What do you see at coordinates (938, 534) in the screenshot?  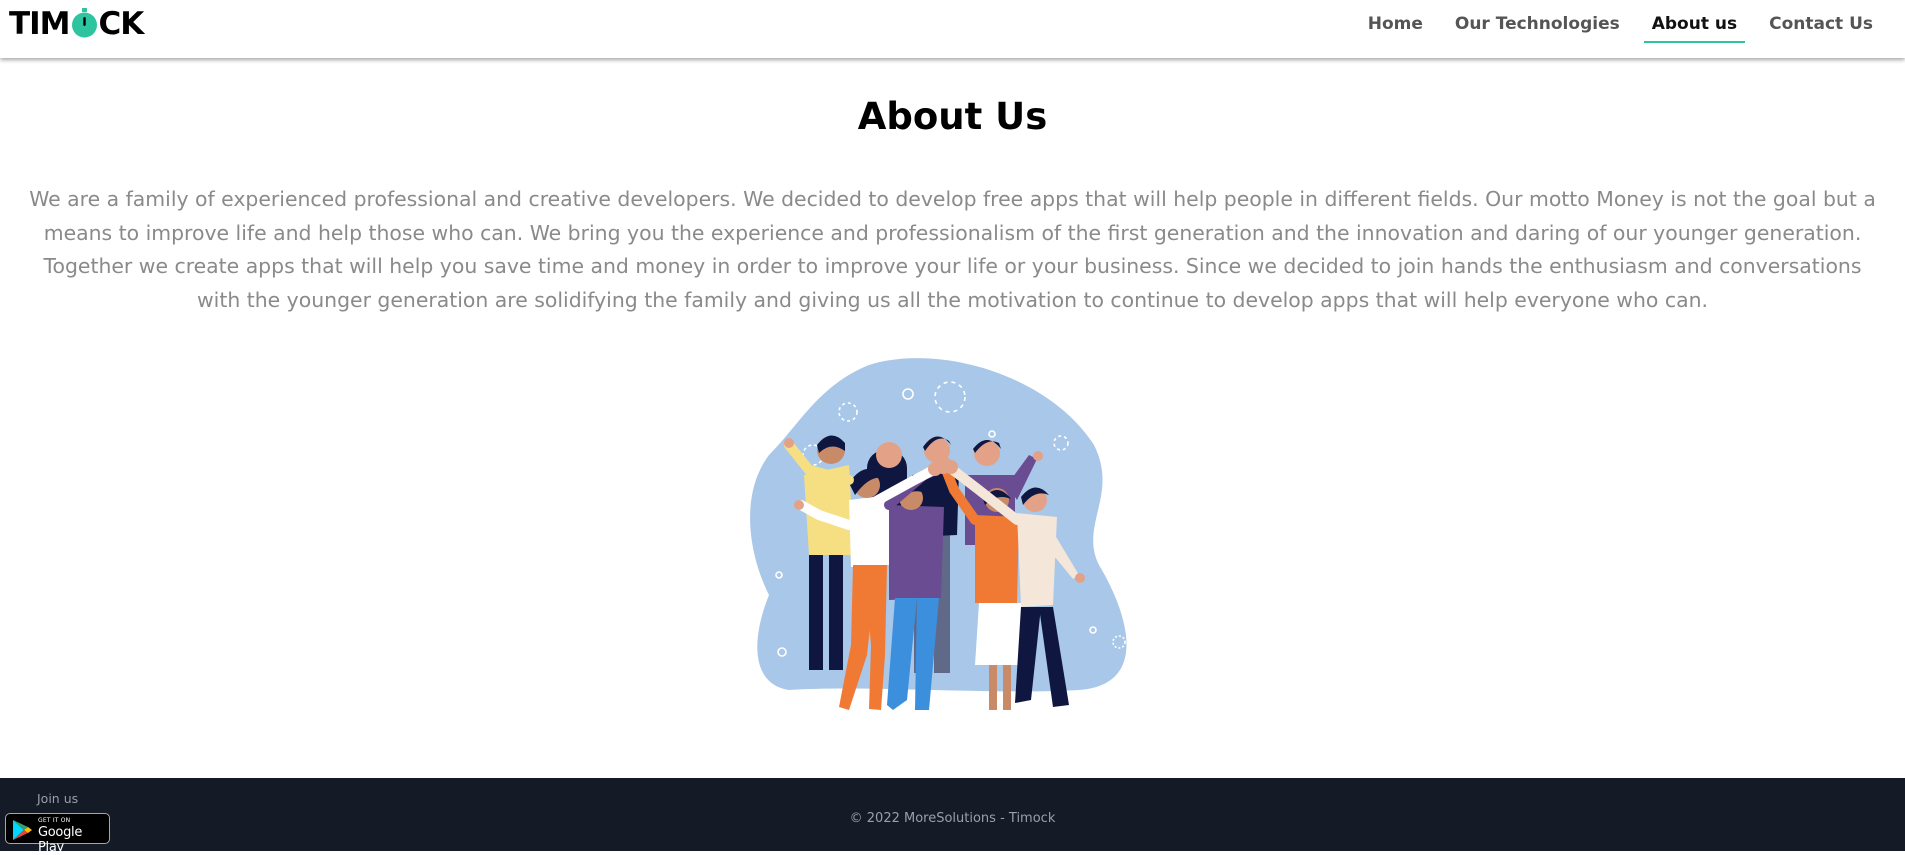 I see `team-high-five-illustration` at bounding box center [938, 534].